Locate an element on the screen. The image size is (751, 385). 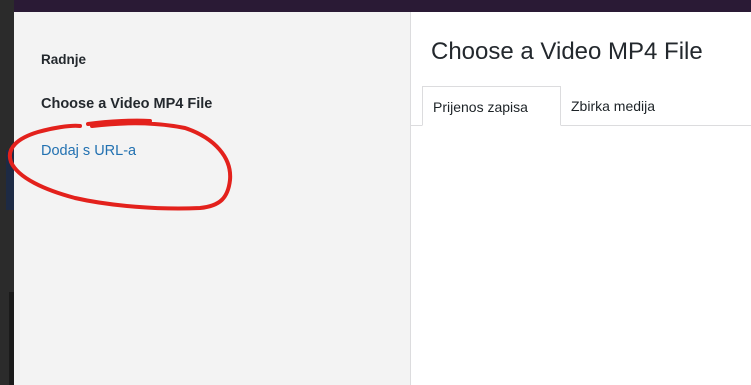
page-title: Choose a Video MP4 File is located at coordinates (567, 51).